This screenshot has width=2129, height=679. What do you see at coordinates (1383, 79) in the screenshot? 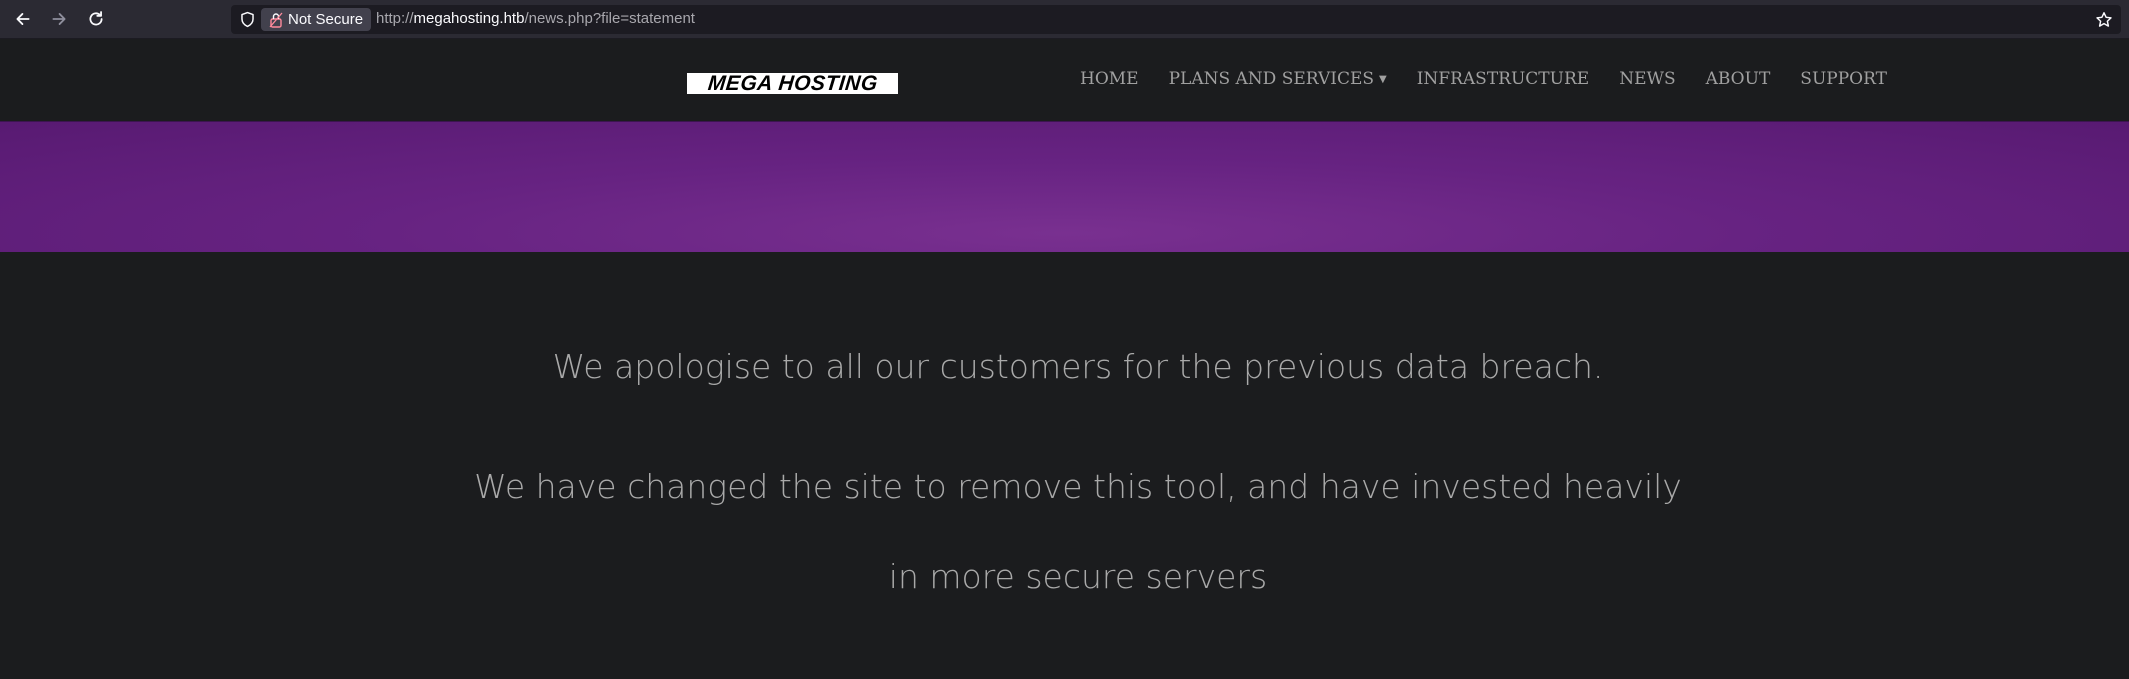
I see `caret-down-icon: ▼` at bounding box center [1383, 79].